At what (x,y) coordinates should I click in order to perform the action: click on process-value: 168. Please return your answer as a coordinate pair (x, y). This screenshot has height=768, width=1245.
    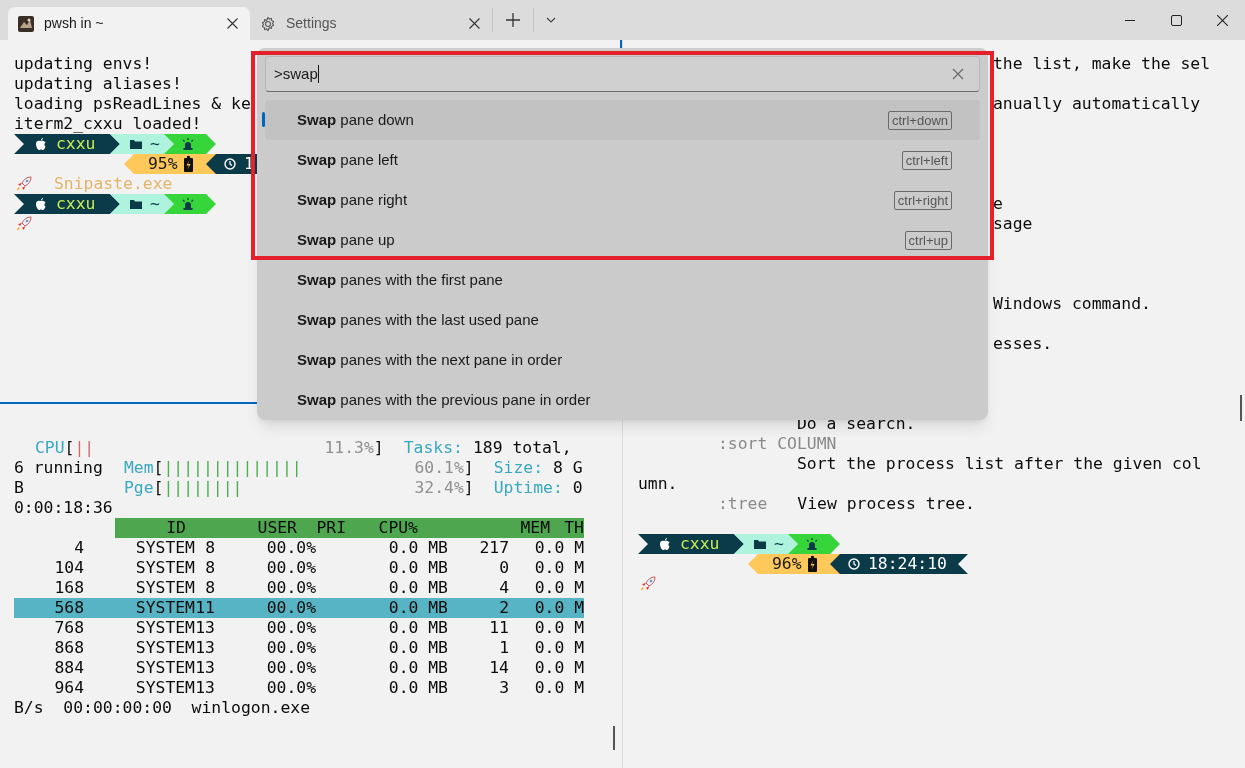
    Looking at the image, I should click on (68, 588).